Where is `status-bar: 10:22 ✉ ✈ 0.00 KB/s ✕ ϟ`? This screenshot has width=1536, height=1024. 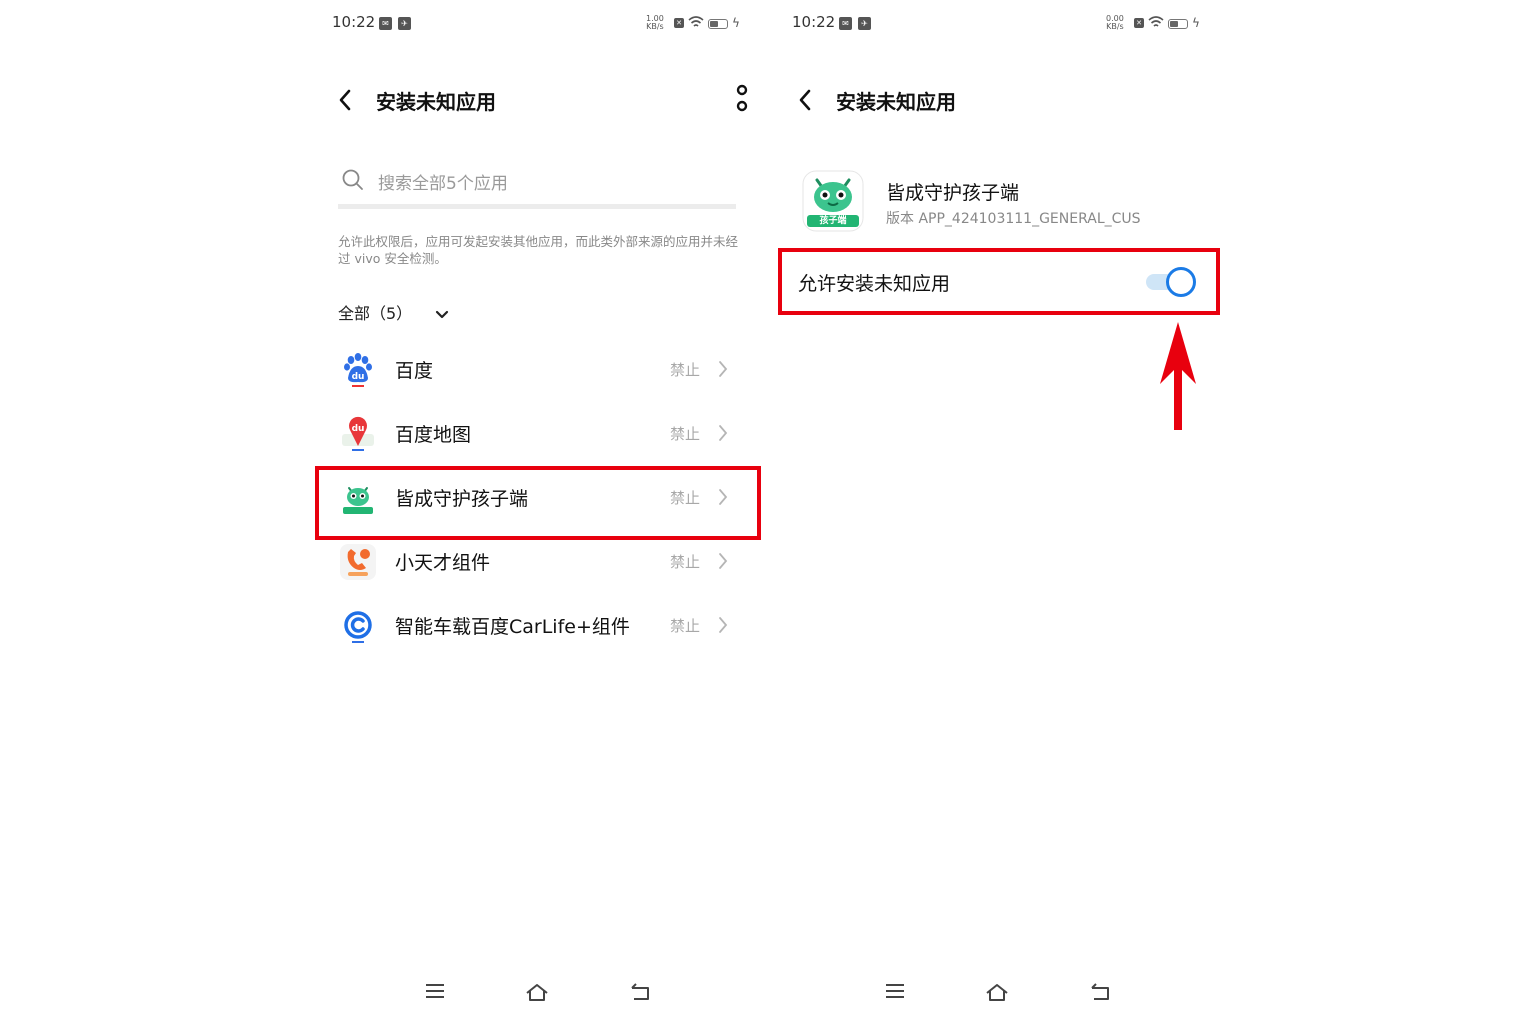
status-bar: 10:22 ✉ ✈ 0.00 KB/s ✕ ϟ is located at coordinates (1003, 25).